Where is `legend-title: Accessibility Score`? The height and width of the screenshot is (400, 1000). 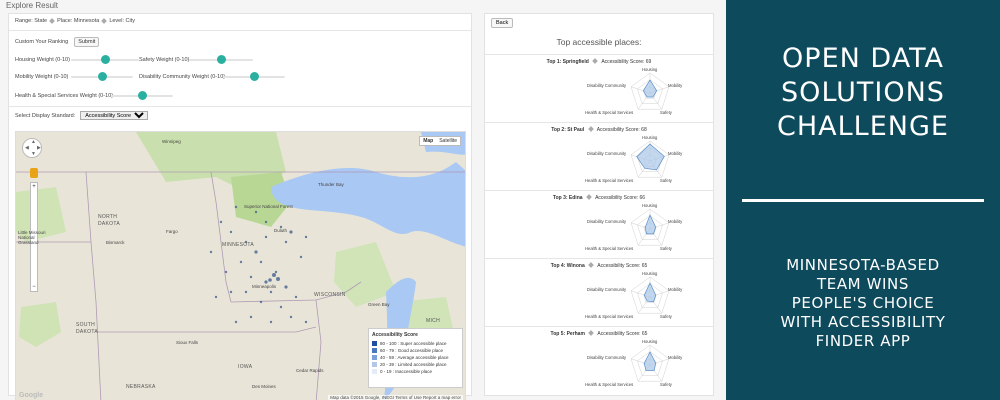 legend-title: Accessibility Score is located at coordinates (395, 335).